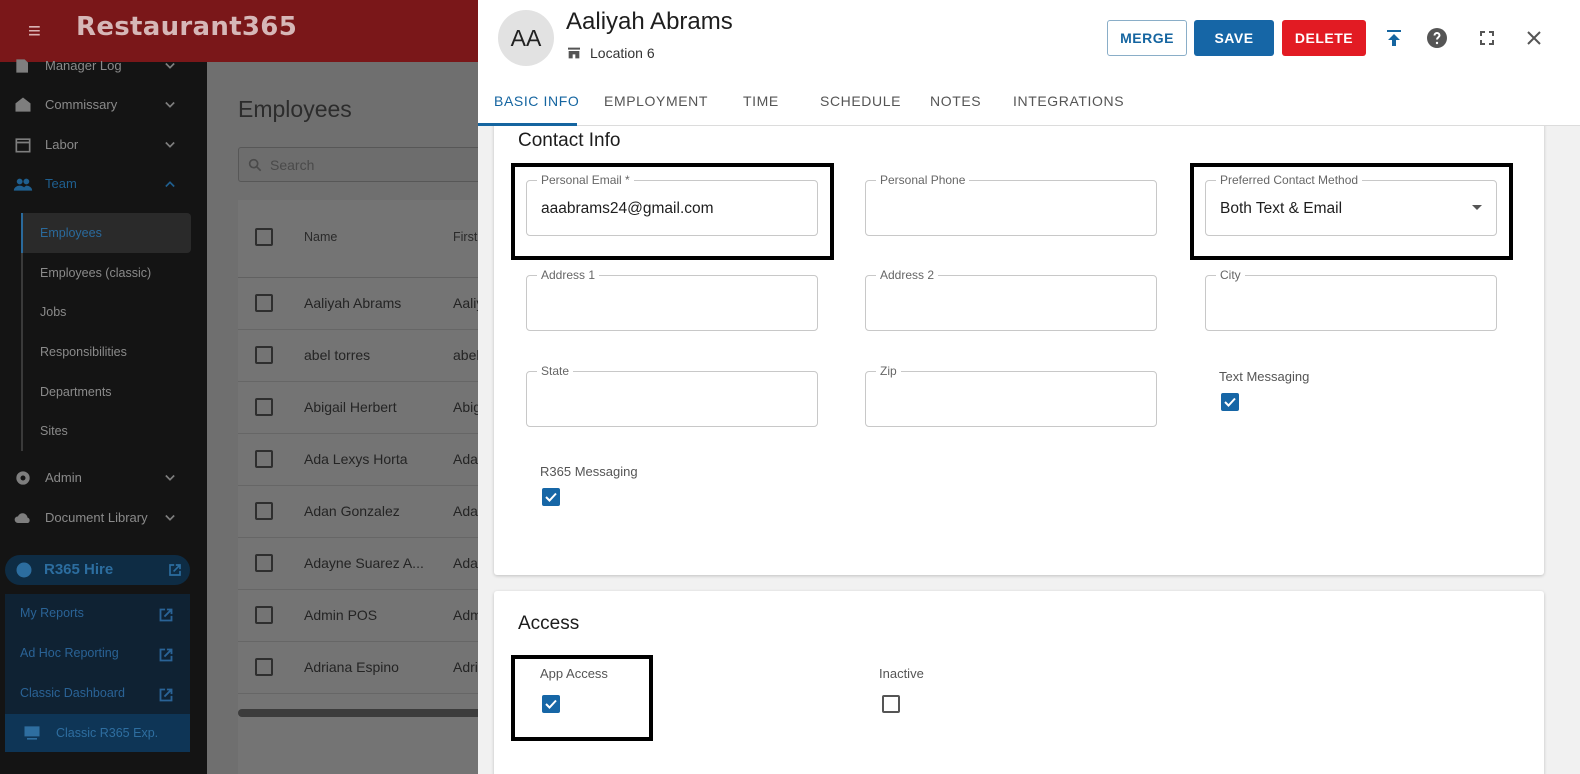  Describe the element at coordinates (1011, 395) in the screenshot. I see `zip-field: Zip` at that location.